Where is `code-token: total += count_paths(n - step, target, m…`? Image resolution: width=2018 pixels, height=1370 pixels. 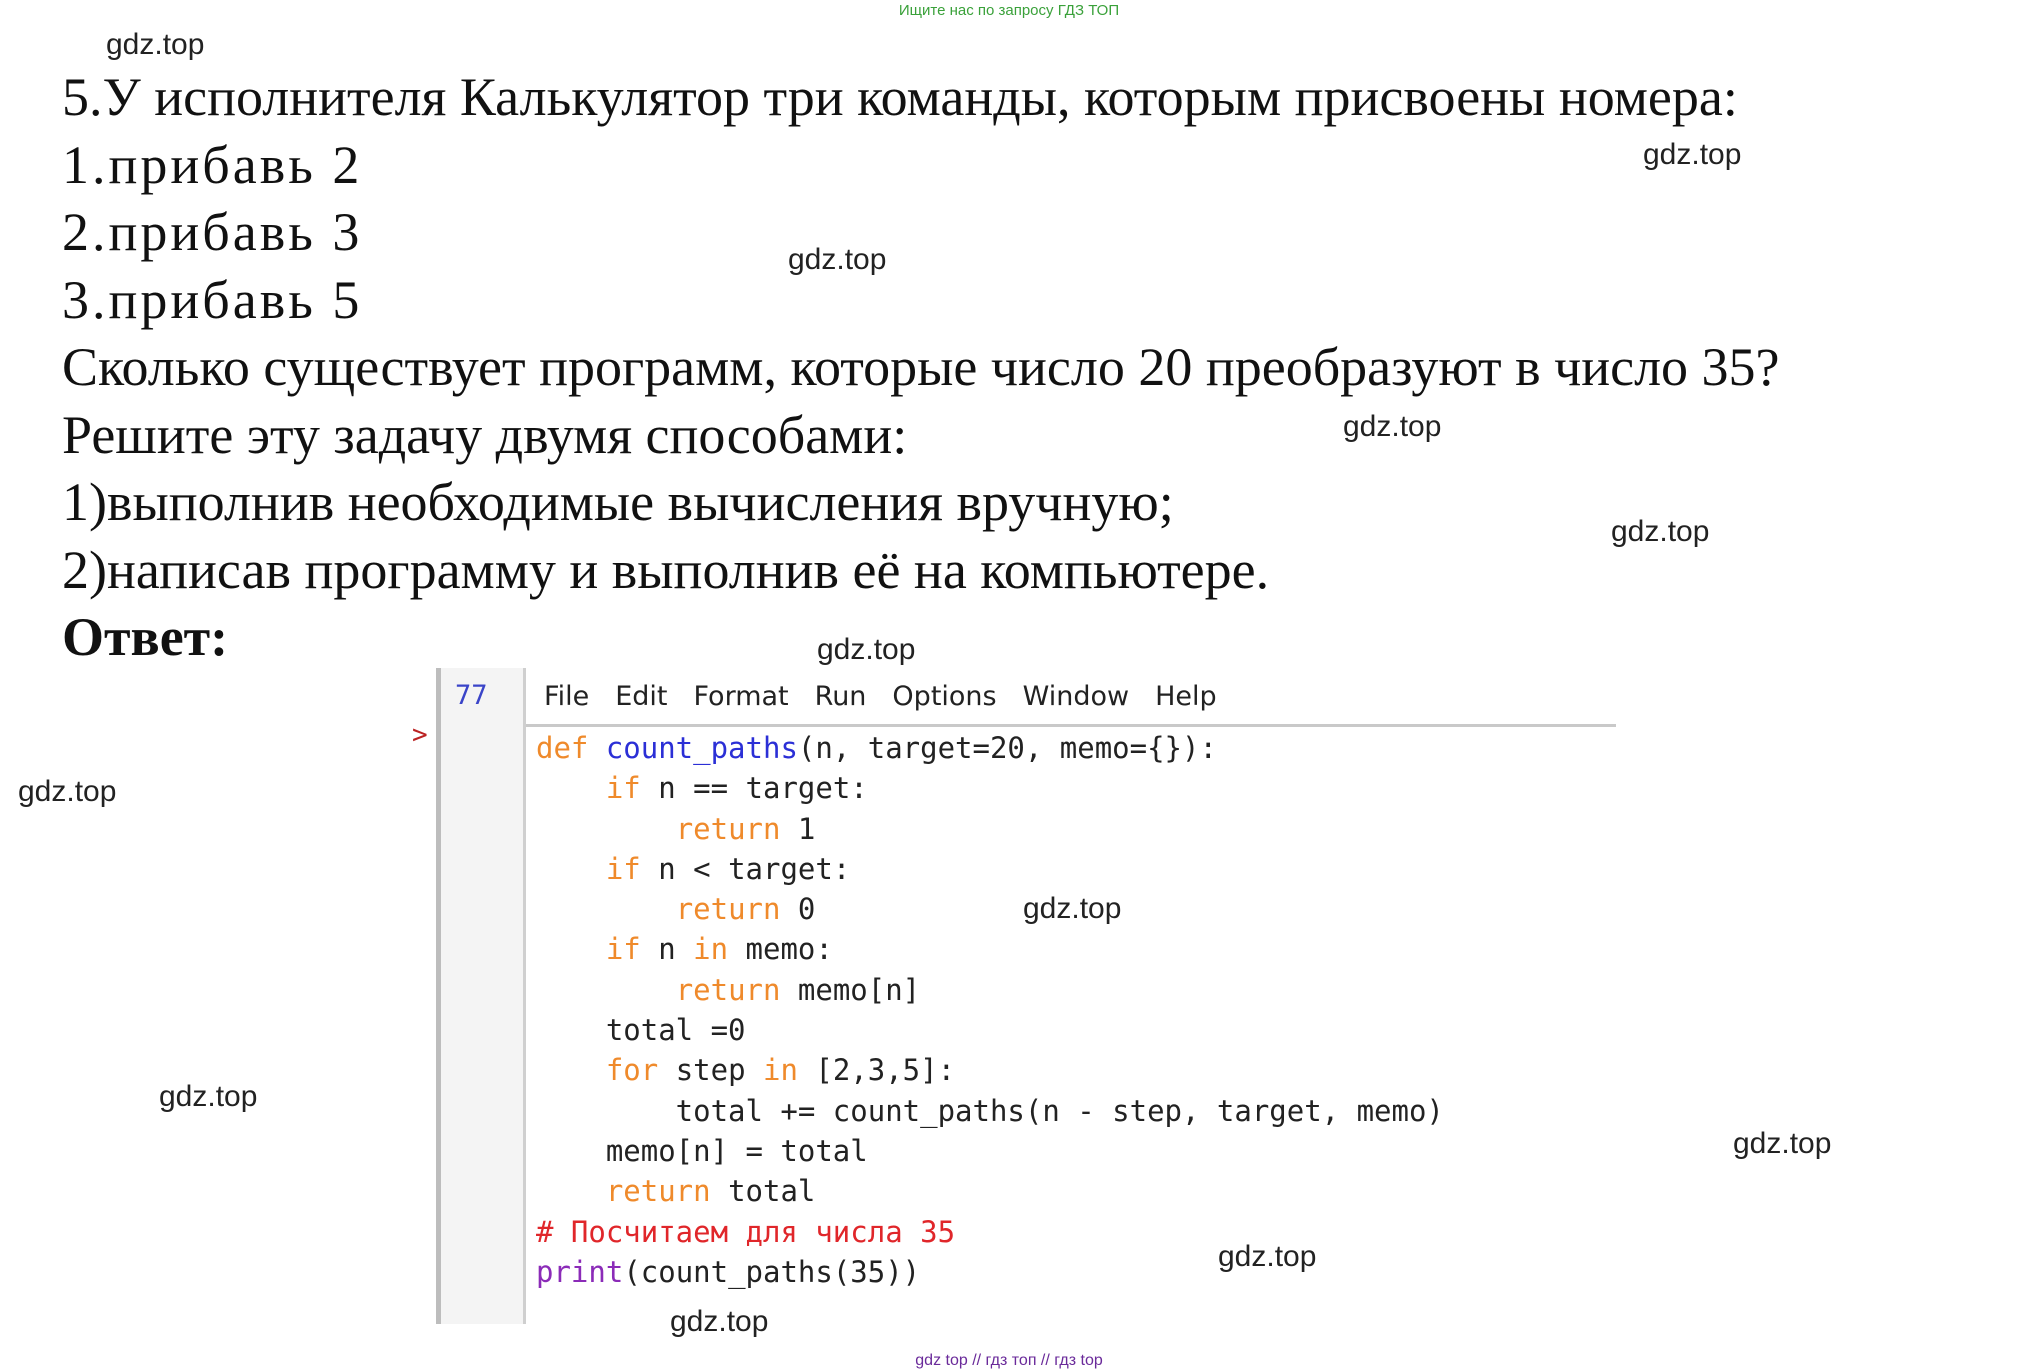
code-token: total += count_paths(n - step, target, m… is located at coordinates (990, 1110).